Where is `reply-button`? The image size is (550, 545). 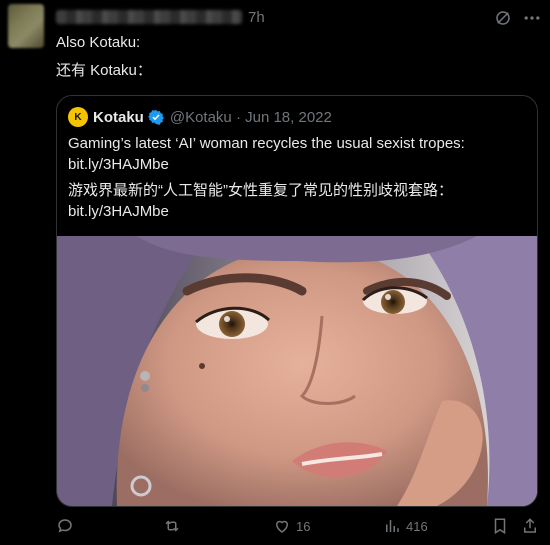
reply-button is located at coordinates (67, 526).